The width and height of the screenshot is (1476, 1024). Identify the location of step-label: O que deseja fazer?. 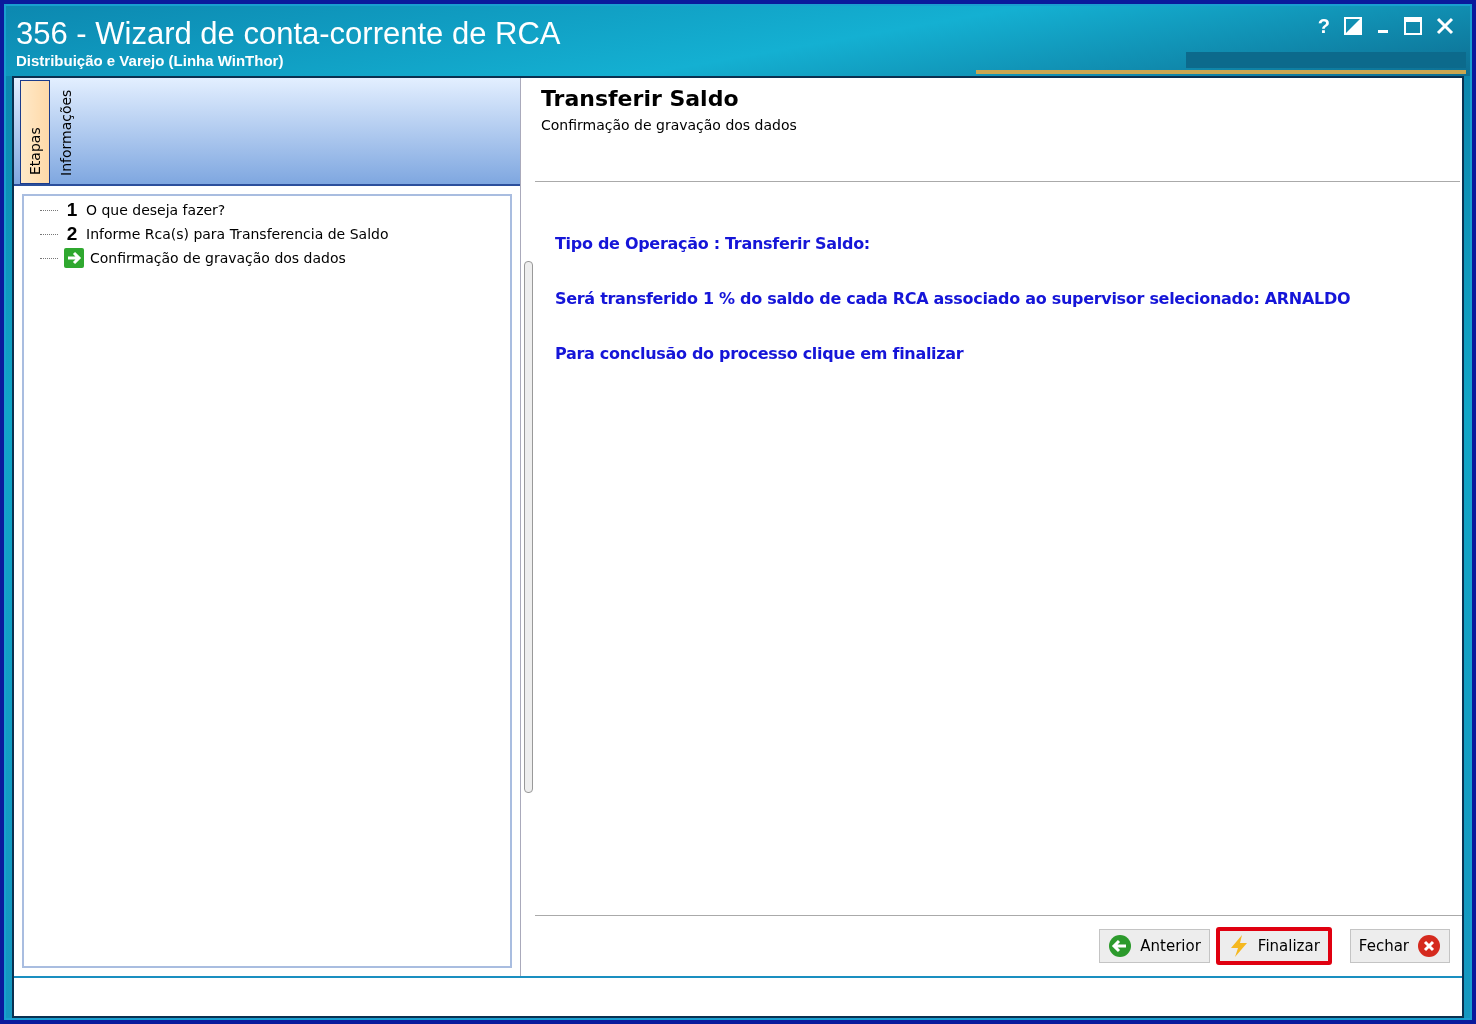
(156, 210).